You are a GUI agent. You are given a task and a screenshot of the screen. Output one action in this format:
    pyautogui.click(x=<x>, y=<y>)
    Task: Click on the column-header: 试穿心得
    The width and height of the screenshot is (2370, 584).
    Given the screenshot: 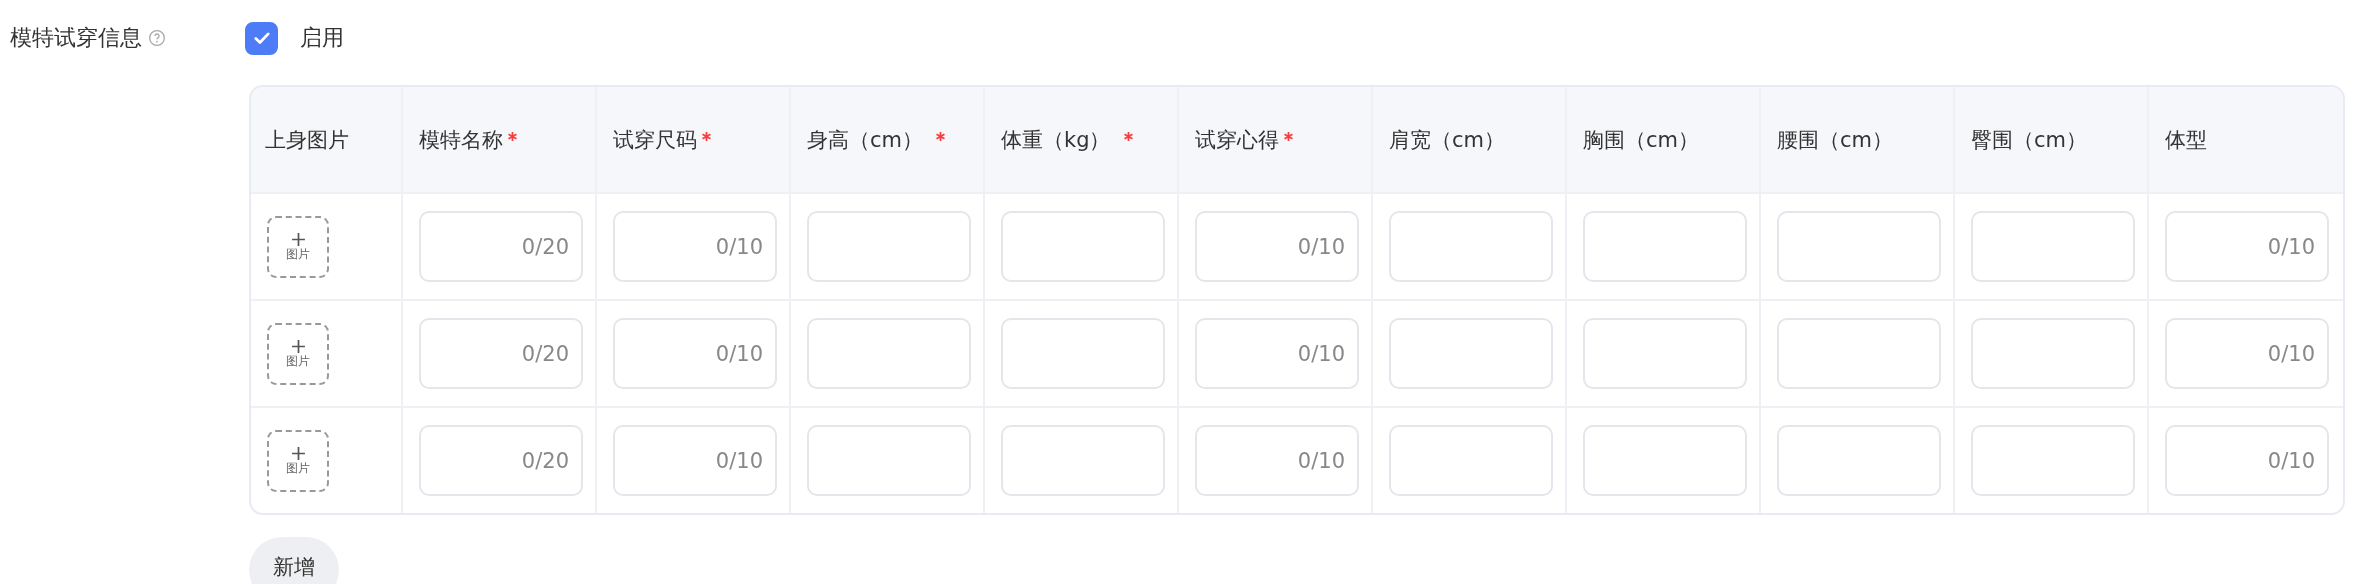 What is the action you would take?
    pyautogui.click(x=1237, y=140)
    